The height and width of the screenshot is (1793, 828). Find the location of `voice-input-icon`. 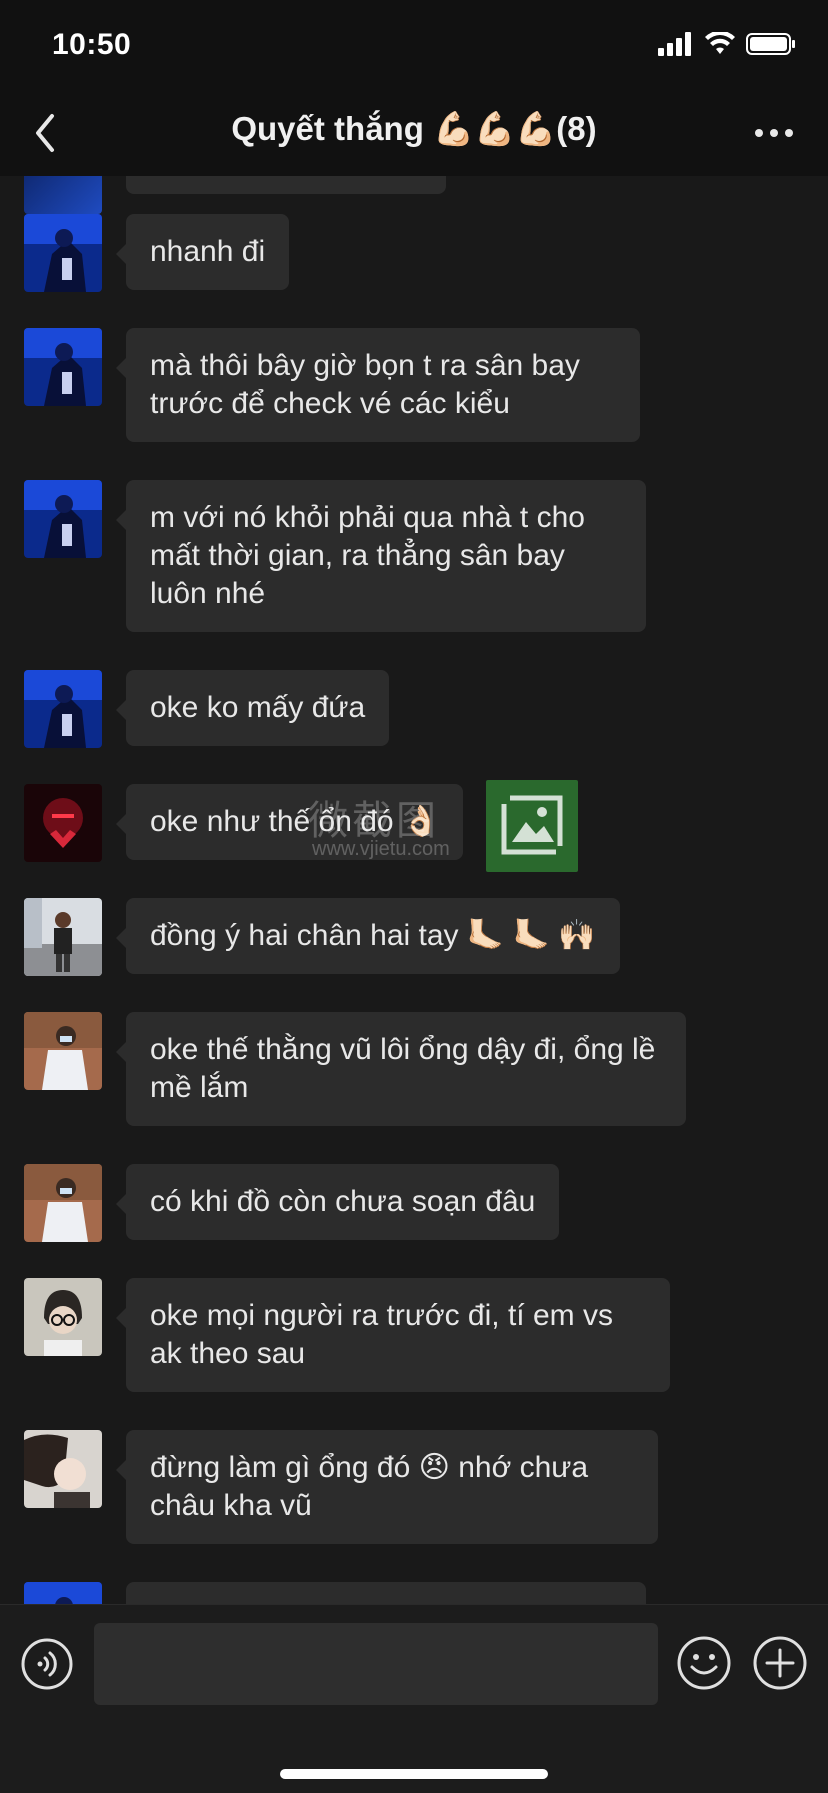

voice-input-icon is located at coordinates (47, 1664).